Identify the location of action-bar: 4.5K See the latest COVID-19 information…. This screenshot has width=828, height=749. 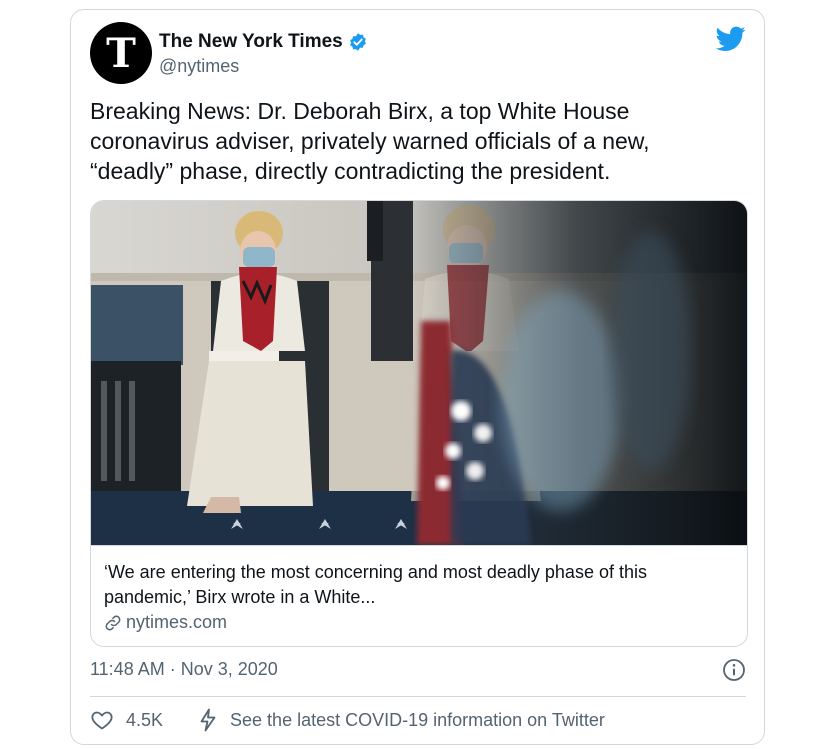
(347, 720).